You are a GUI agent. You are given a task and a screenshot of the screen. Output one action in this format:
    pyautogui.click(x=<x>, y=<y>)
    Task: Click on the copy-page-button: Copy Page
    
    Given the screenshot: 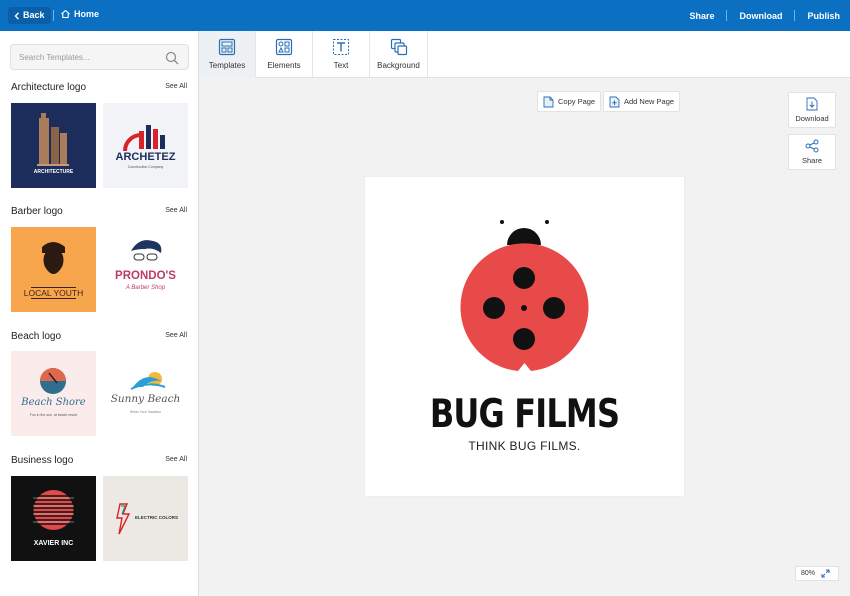 What is the action you would take?
    pyautogui.click(x=569, y=101)
    